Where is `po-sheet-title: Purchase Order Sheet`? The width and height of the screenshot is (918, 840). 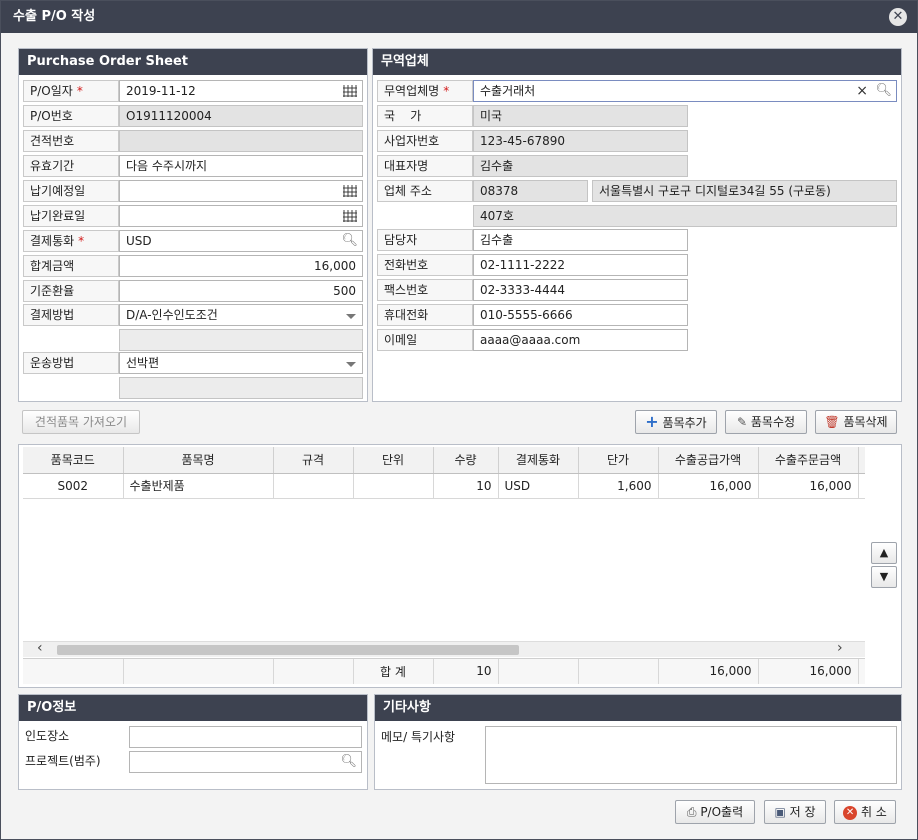
po-sheet-title: Purchase Order Sheet is located at coordinates (193, 62).